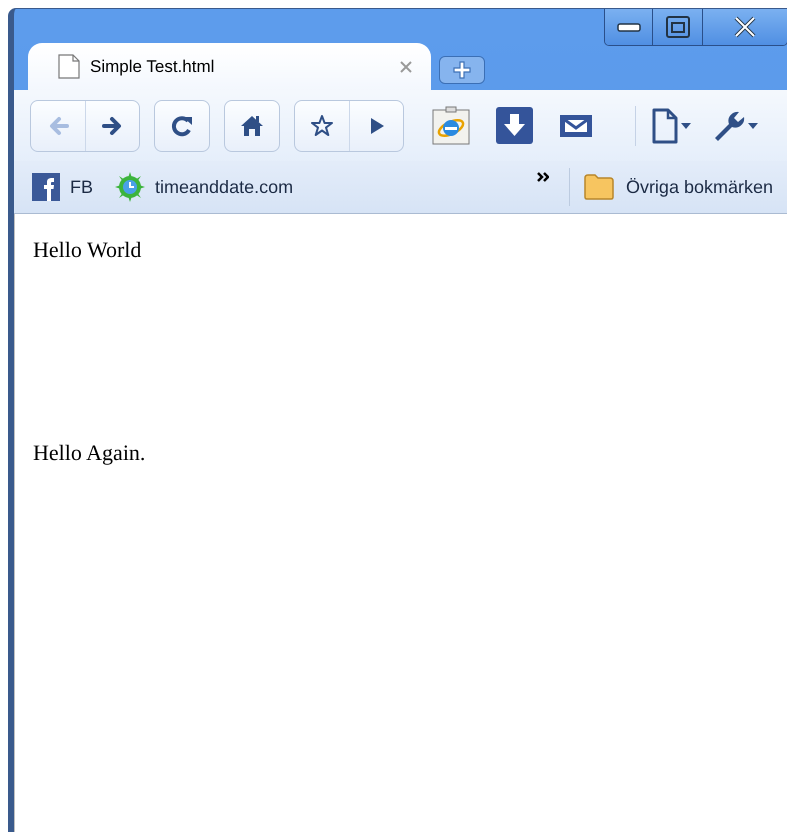  I want to click on tab-title: Simple Test.html, so click(153, 67).